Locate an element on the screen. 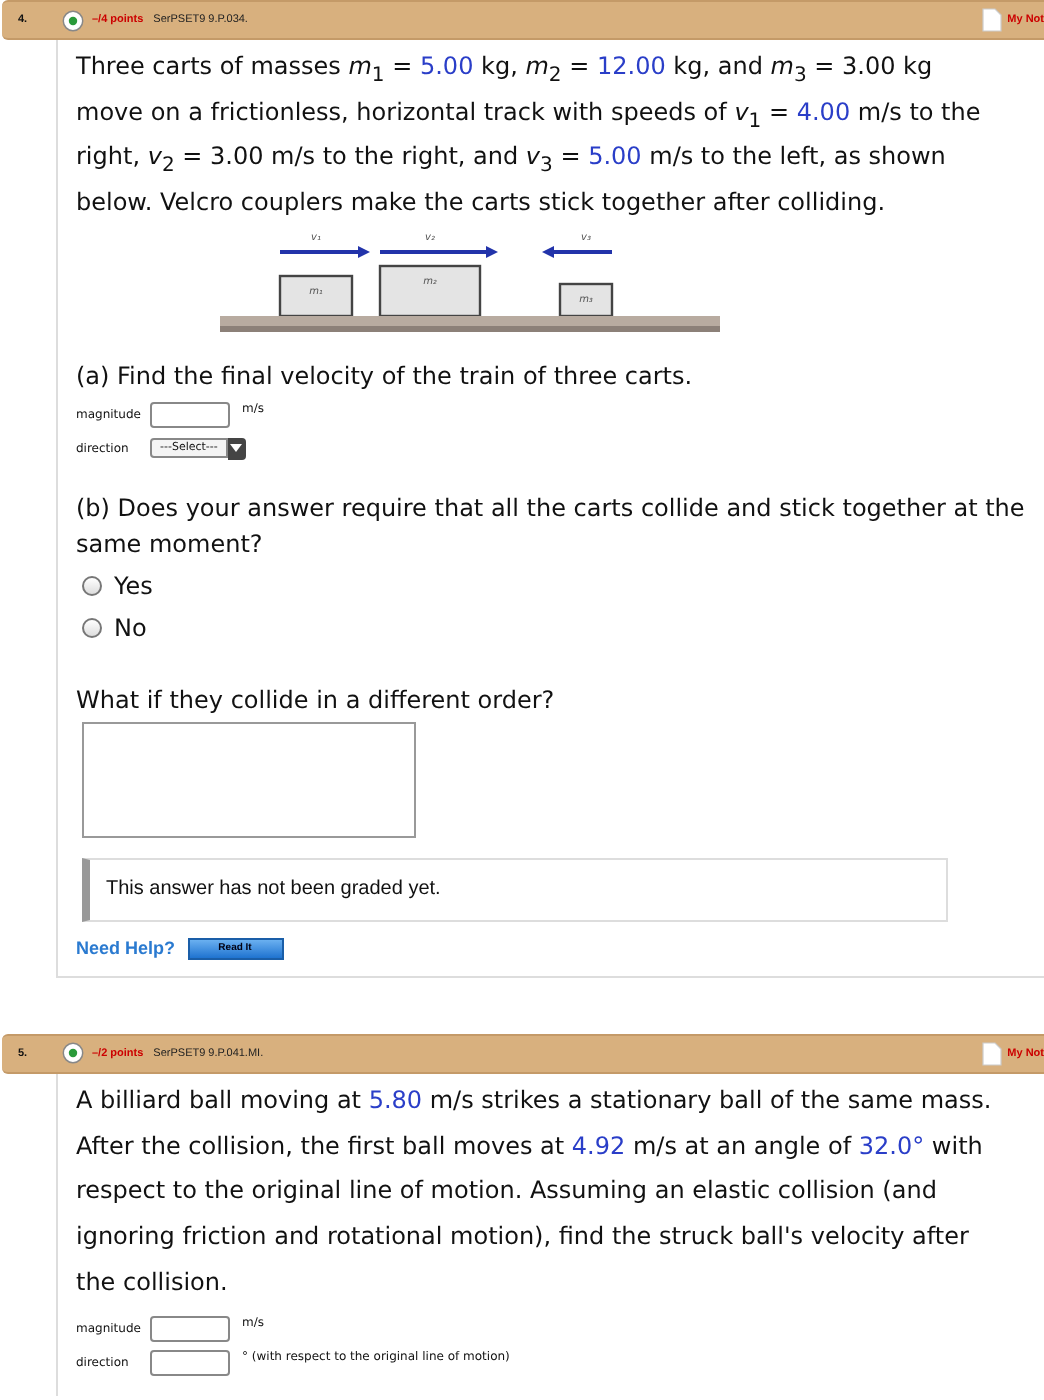 The height and width of the screenshot is (1400, 1044). answer-box is located at coordinates (249, 779).